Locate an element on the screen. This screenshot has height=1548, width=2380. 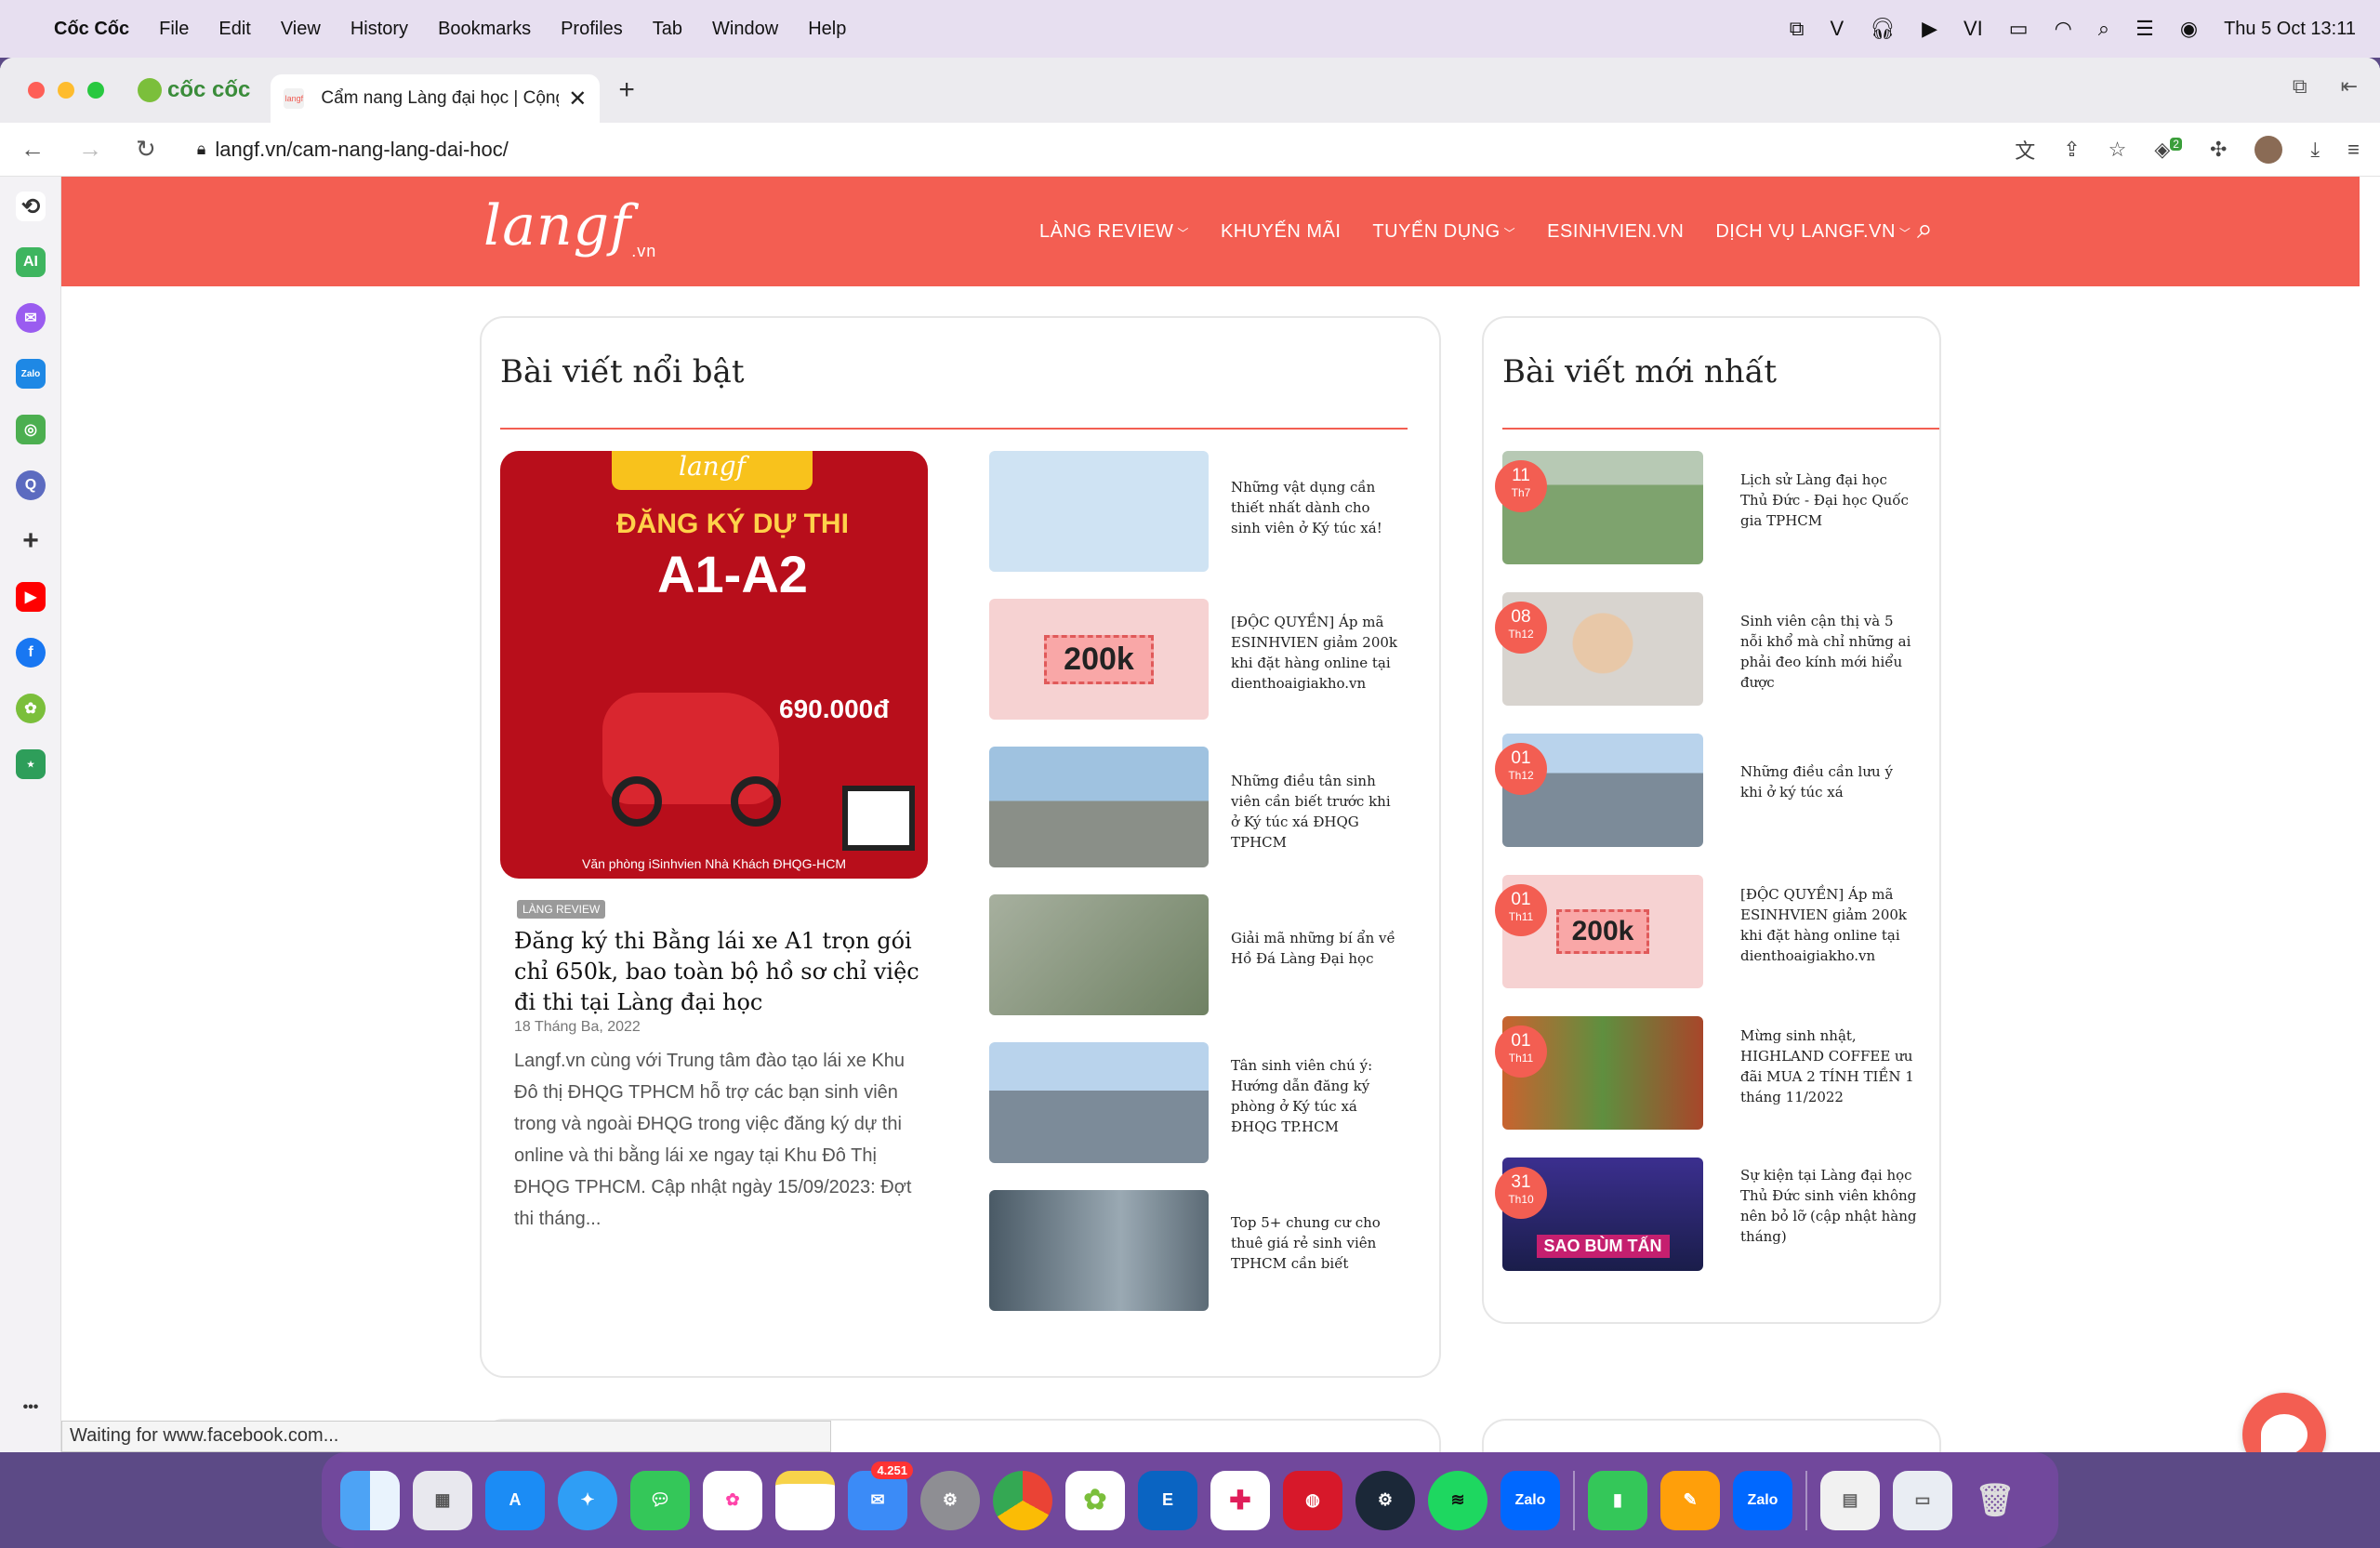
menu-tab: Tab is located at coordinates (667, 29).